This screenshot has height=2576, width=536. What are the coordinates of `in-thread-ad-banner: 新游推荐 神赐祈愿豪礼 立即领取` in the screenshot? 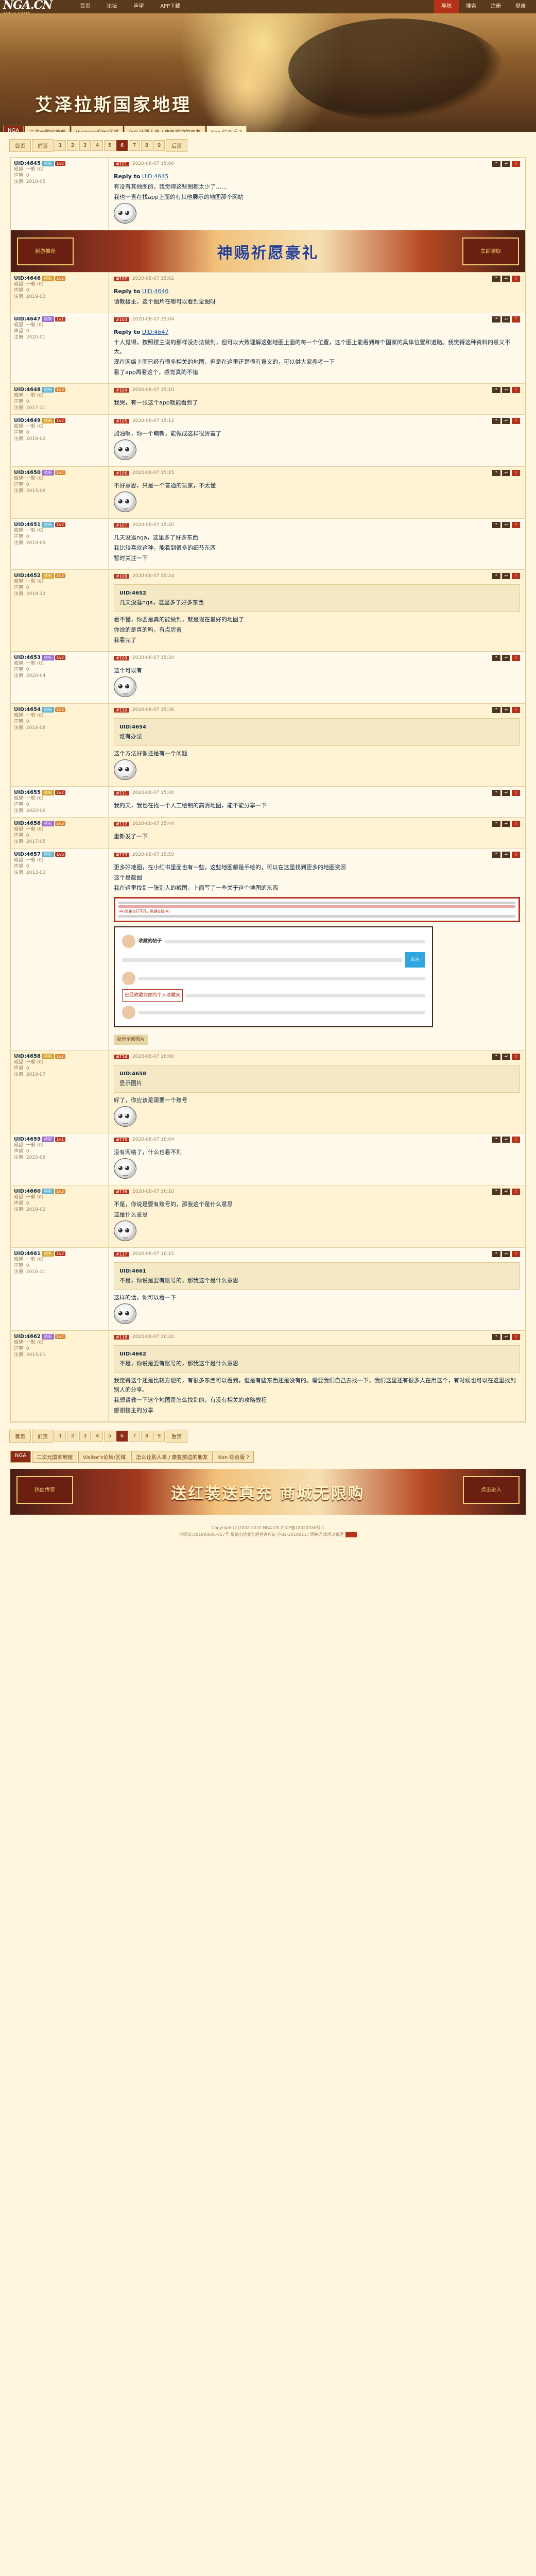 It's located at (268, 251).